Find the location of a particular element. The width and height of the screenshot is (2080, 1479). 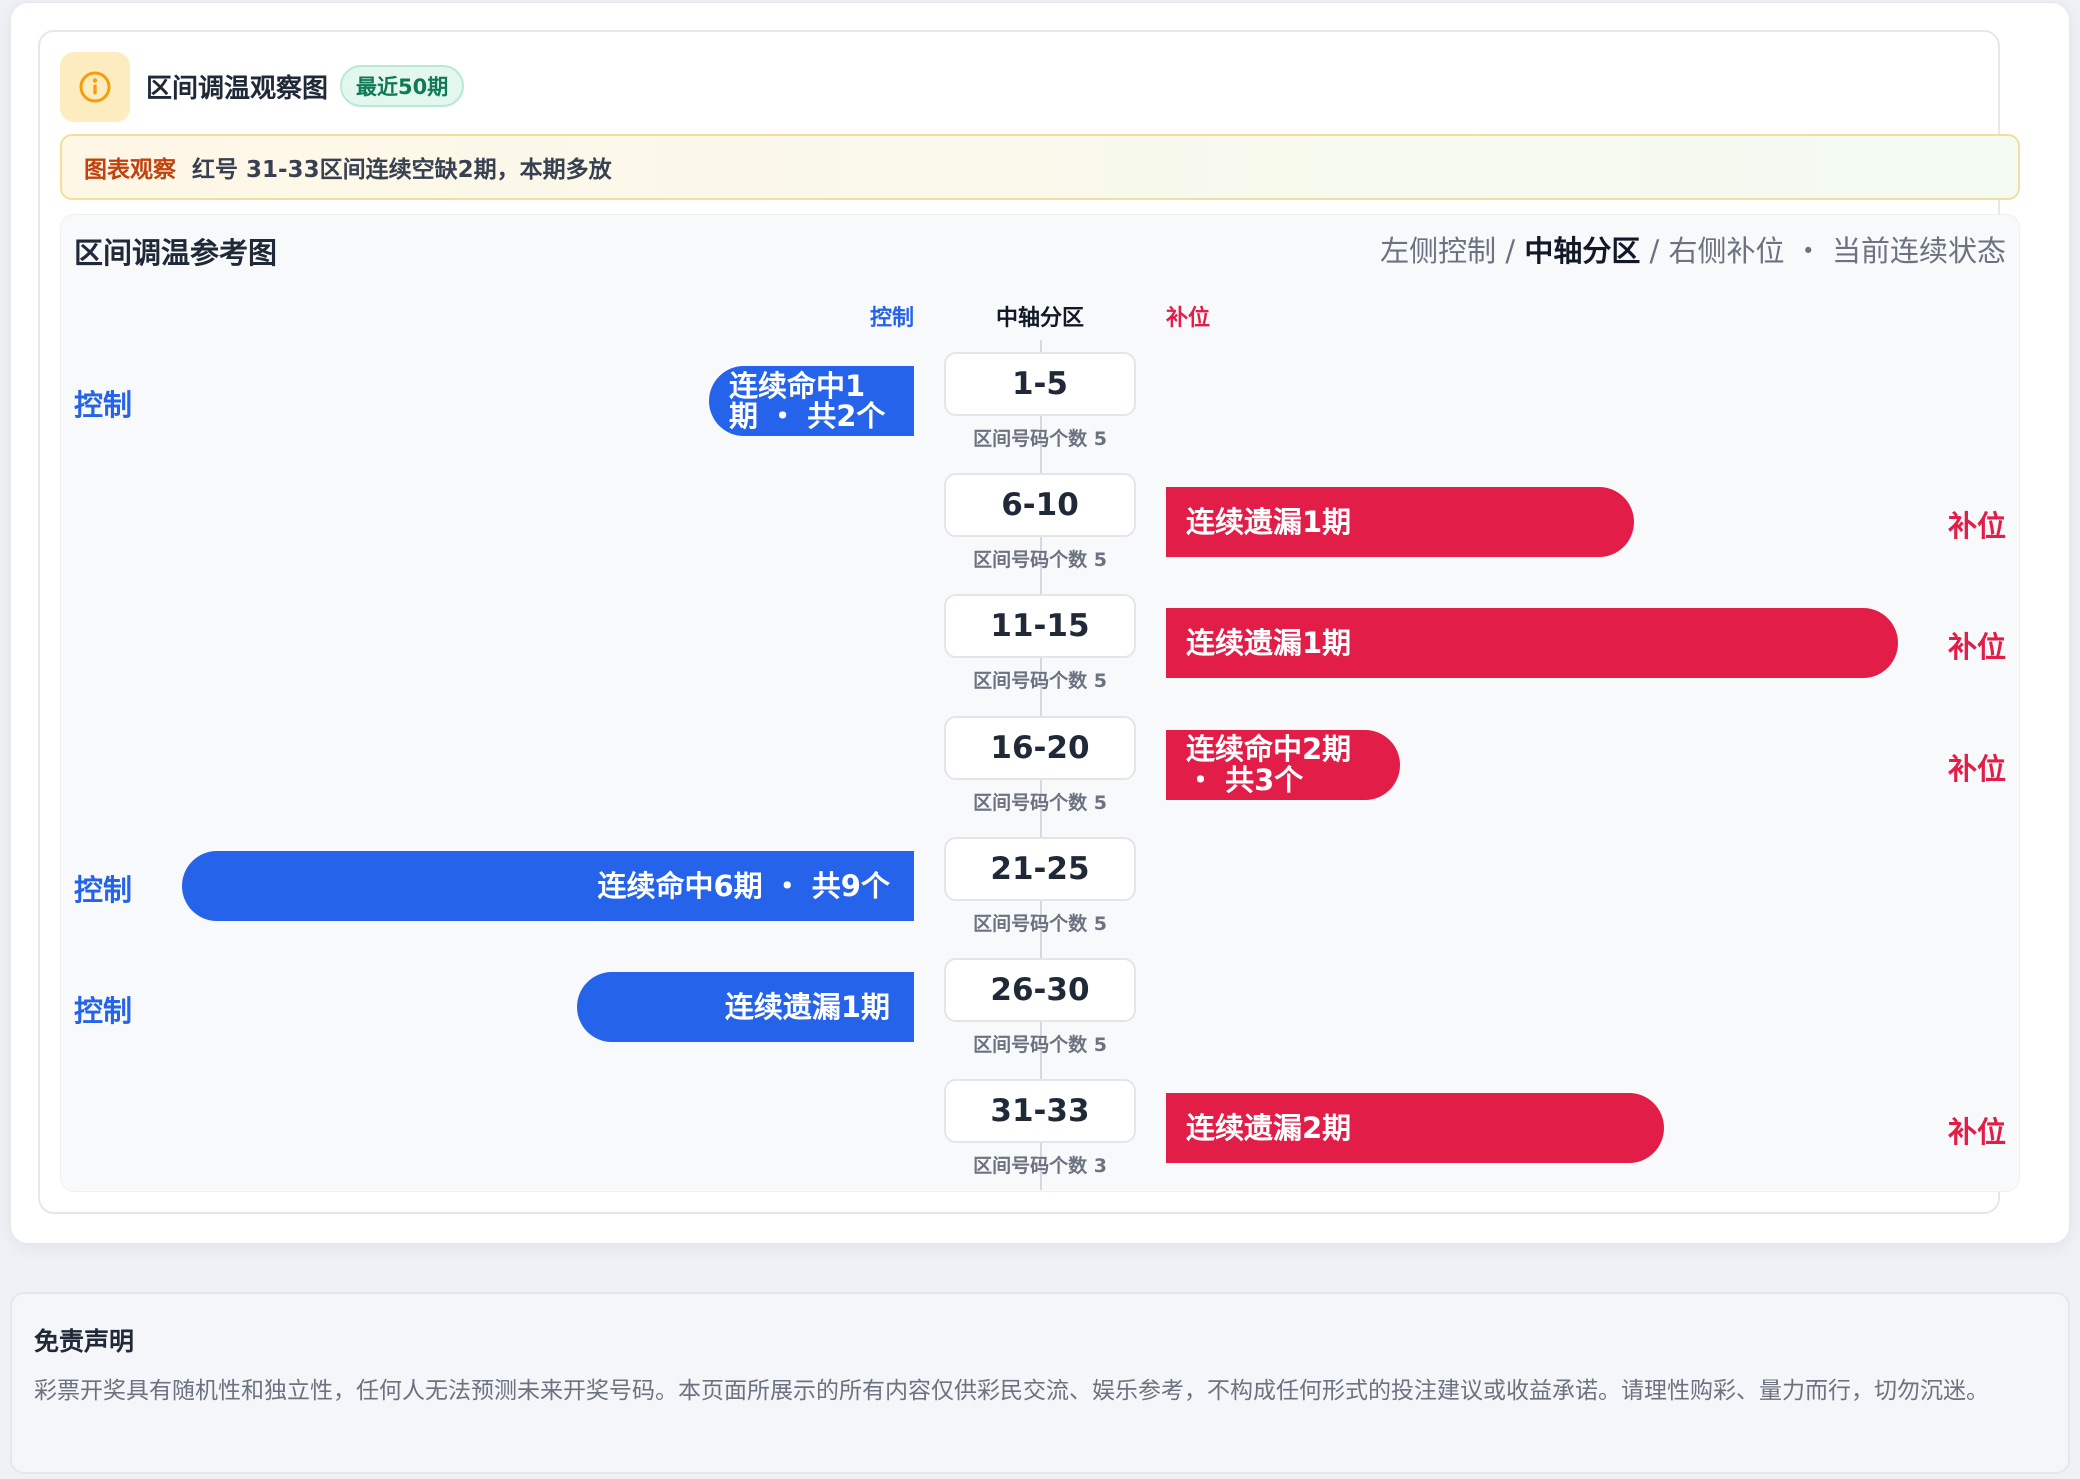

legend-part-2: 中轴分区 is located at coordinates (1582, 251).